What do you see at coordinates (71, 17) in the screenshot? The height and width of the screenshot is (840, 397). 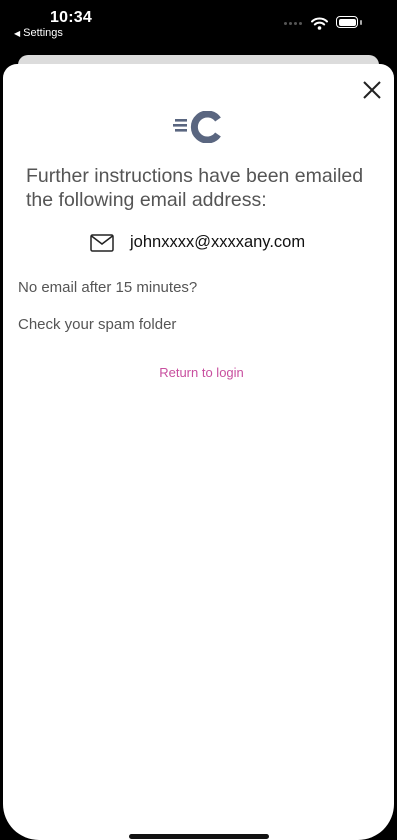 I see `status-time: 10:34` at bounding box center [71, 17].